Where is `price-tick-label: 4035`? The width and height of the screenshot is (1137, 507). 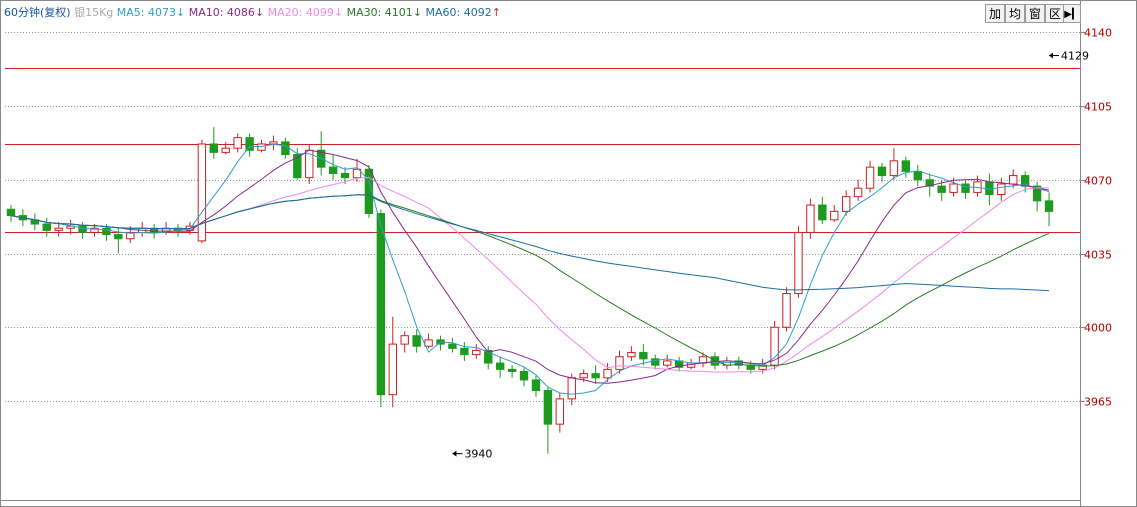
price-tick-label: 4035 is located at coordinates (1098, 255).